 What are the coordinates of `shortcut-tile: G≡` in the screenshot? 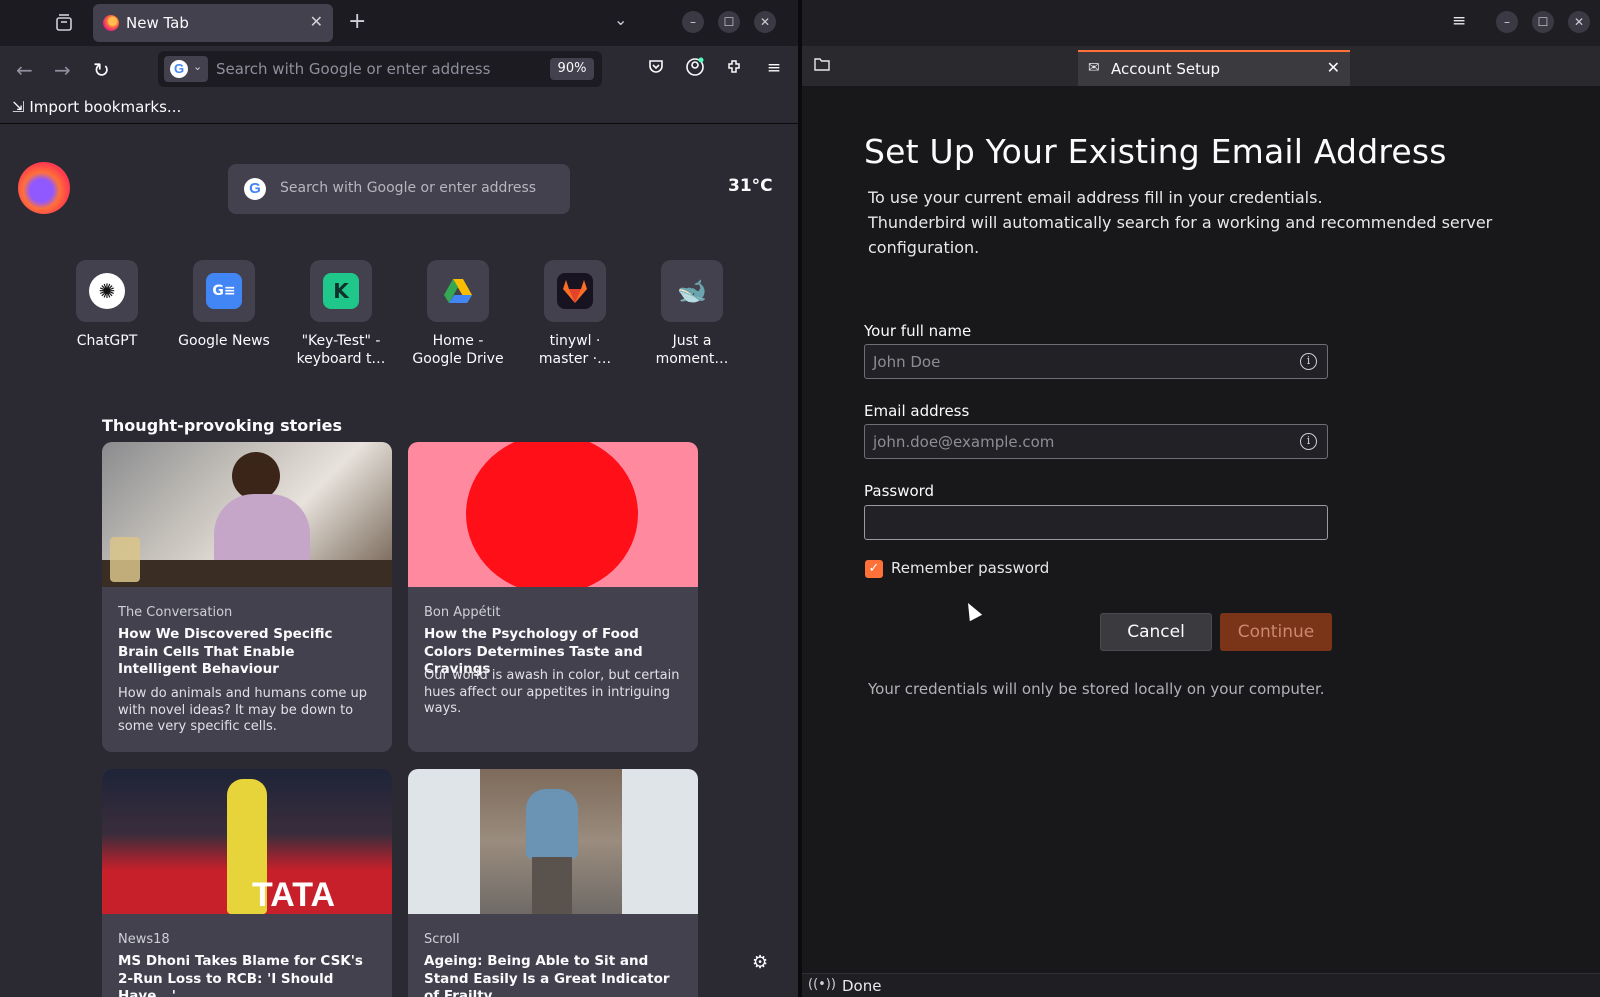 It's located at (224, 291).